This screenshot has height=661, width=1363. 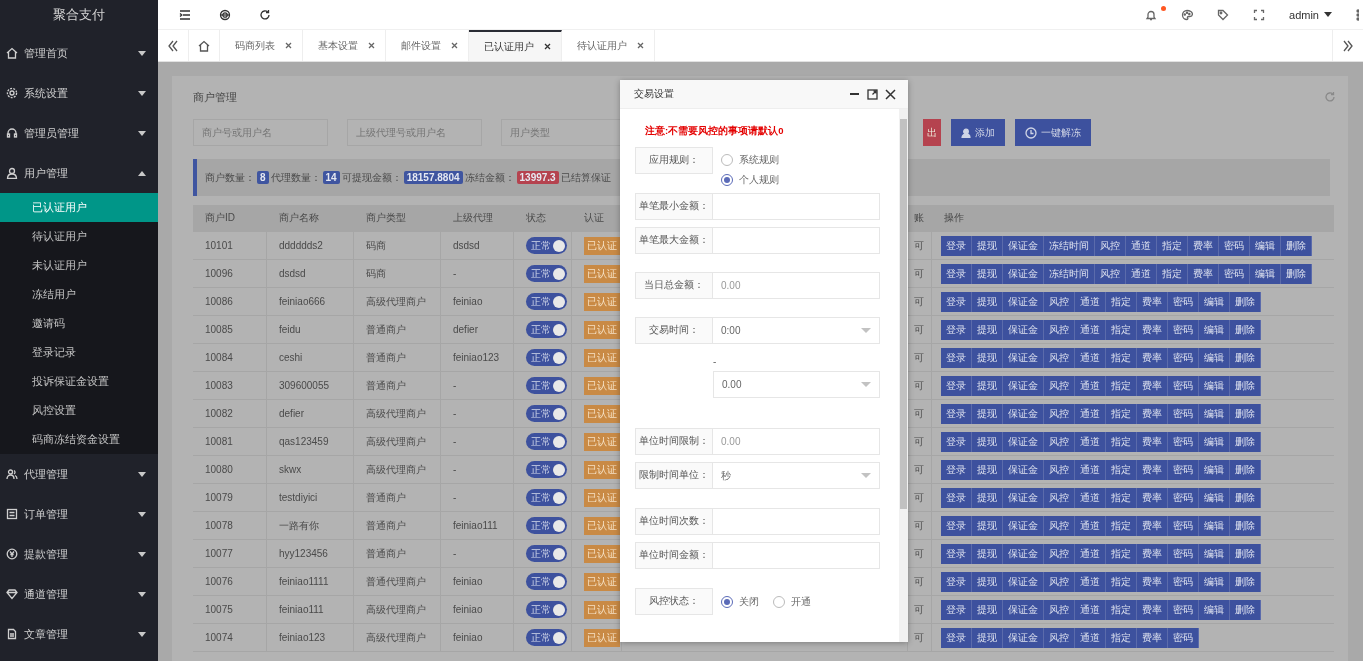 I want to click on globe-icon, so click(x=225, y=14).